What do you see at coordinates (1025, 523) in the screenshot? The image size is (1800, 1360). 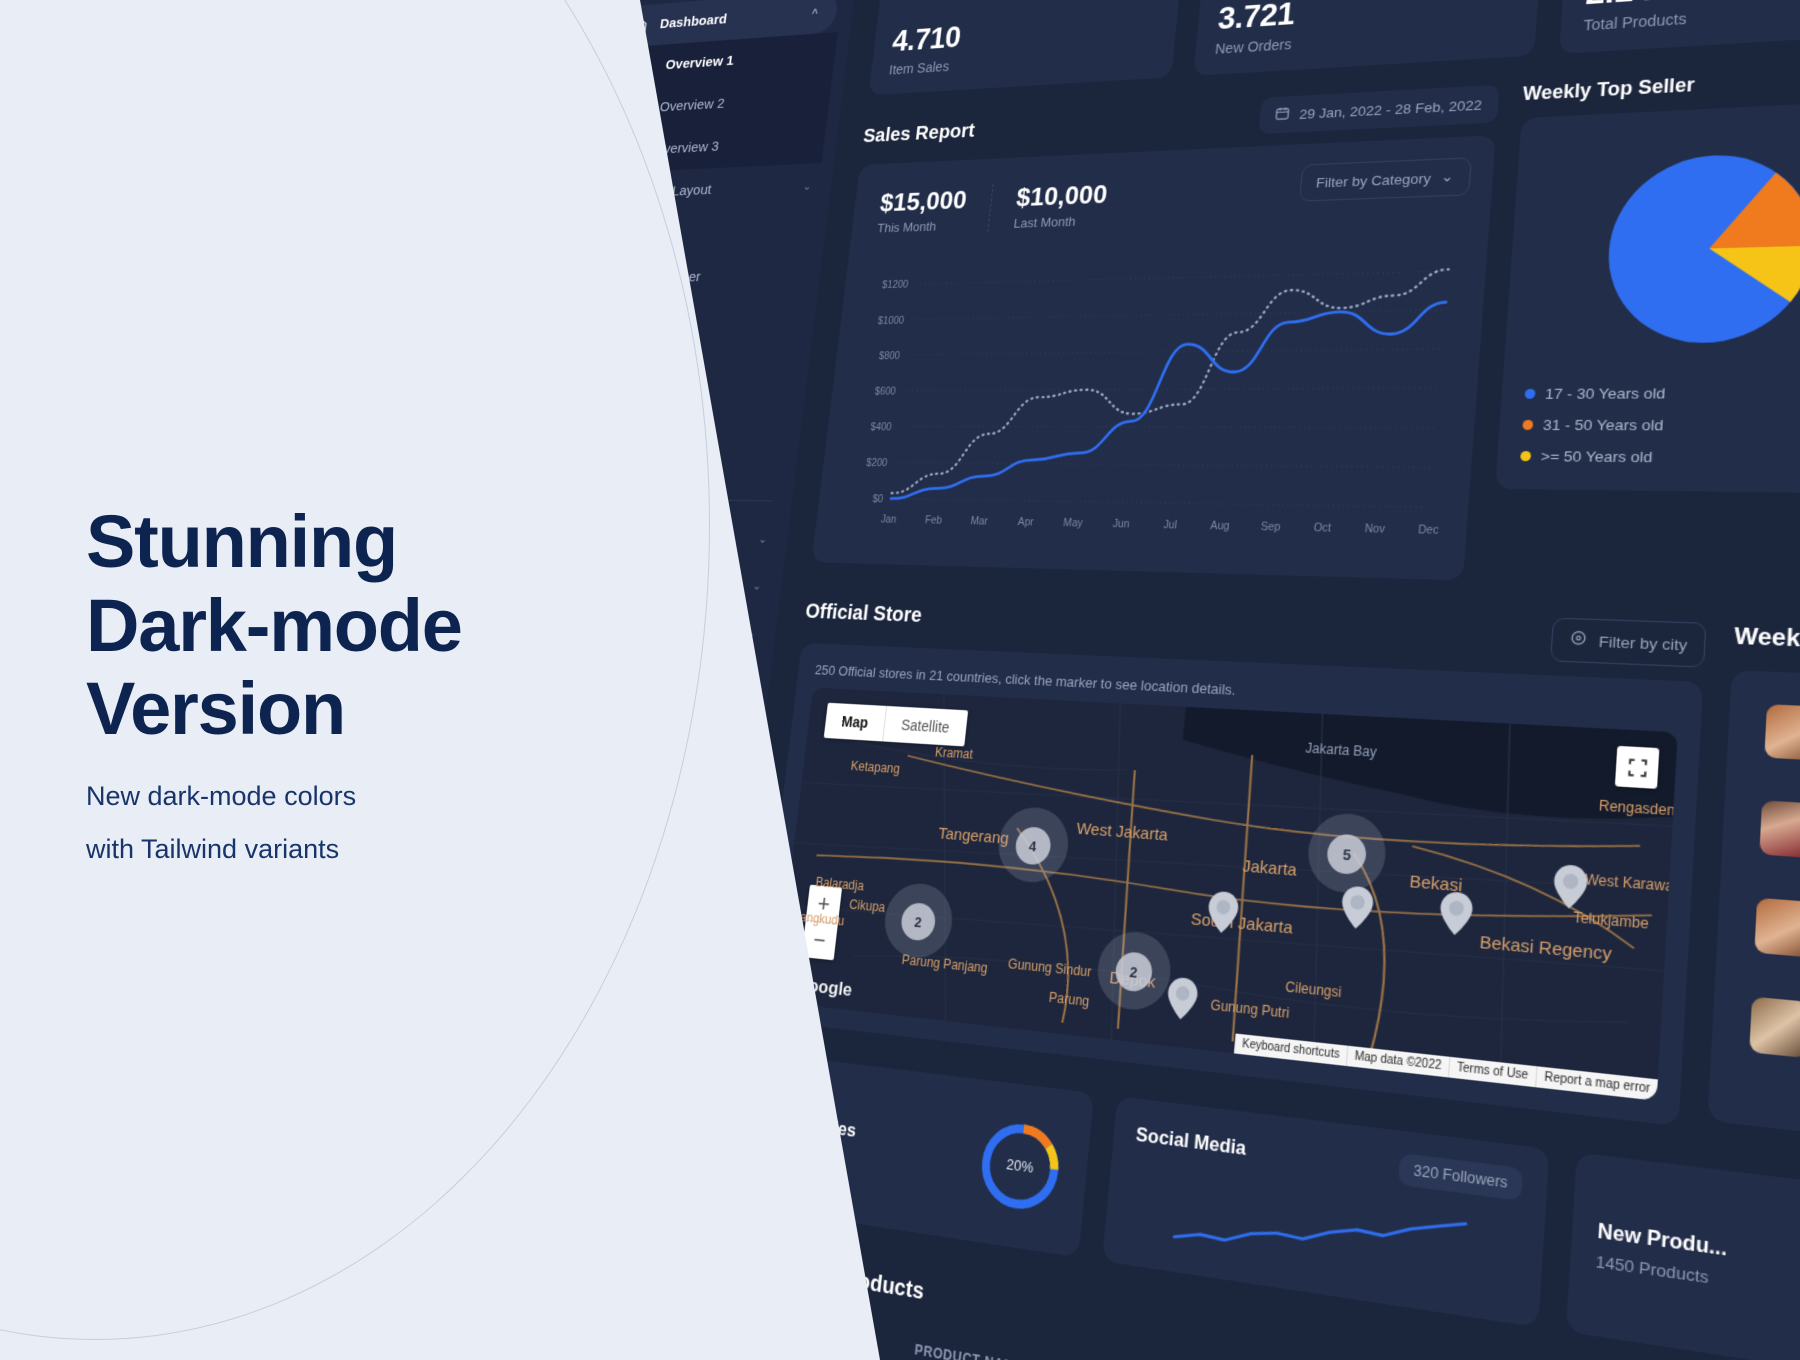 I see `x-axis-tick: Apr` at bounding box center [1025, 523].